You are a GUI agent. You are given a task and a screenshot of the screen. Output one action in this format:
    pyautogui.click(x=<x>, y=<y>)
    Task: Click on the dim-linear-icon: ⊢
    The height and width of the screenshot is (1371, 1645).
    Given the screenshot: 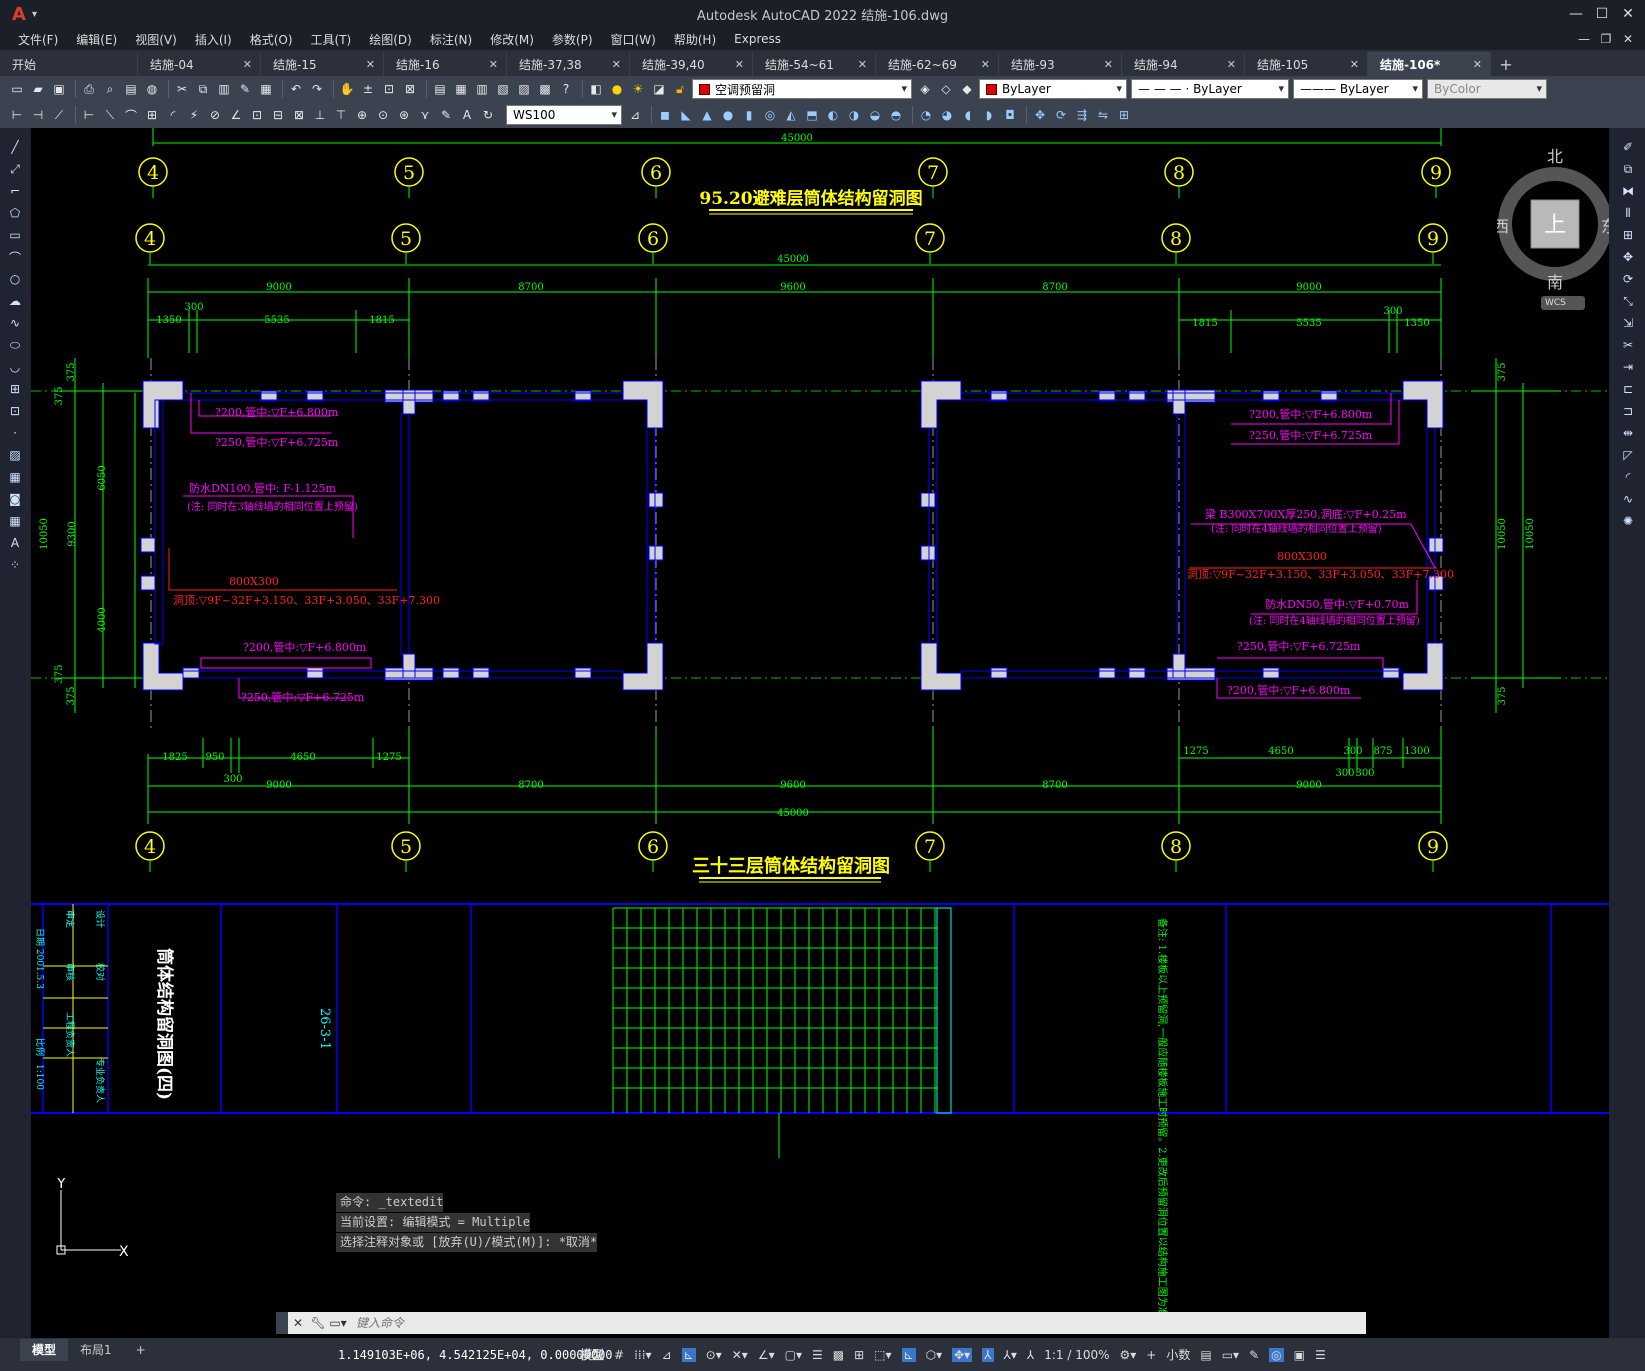 What is the action you would take?
    pyautogui.click(x=89, y=115)
    